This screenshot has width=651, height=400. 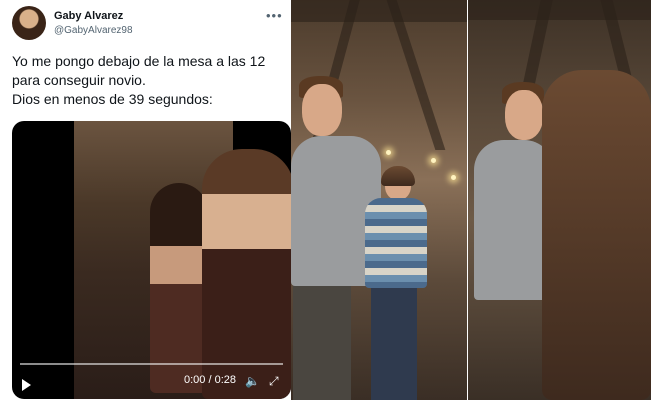 What do you see at coordinates (88, 16) in the screenshot?
I see `display-name: Gaby Alvarez` at bounding box center [88, 16].